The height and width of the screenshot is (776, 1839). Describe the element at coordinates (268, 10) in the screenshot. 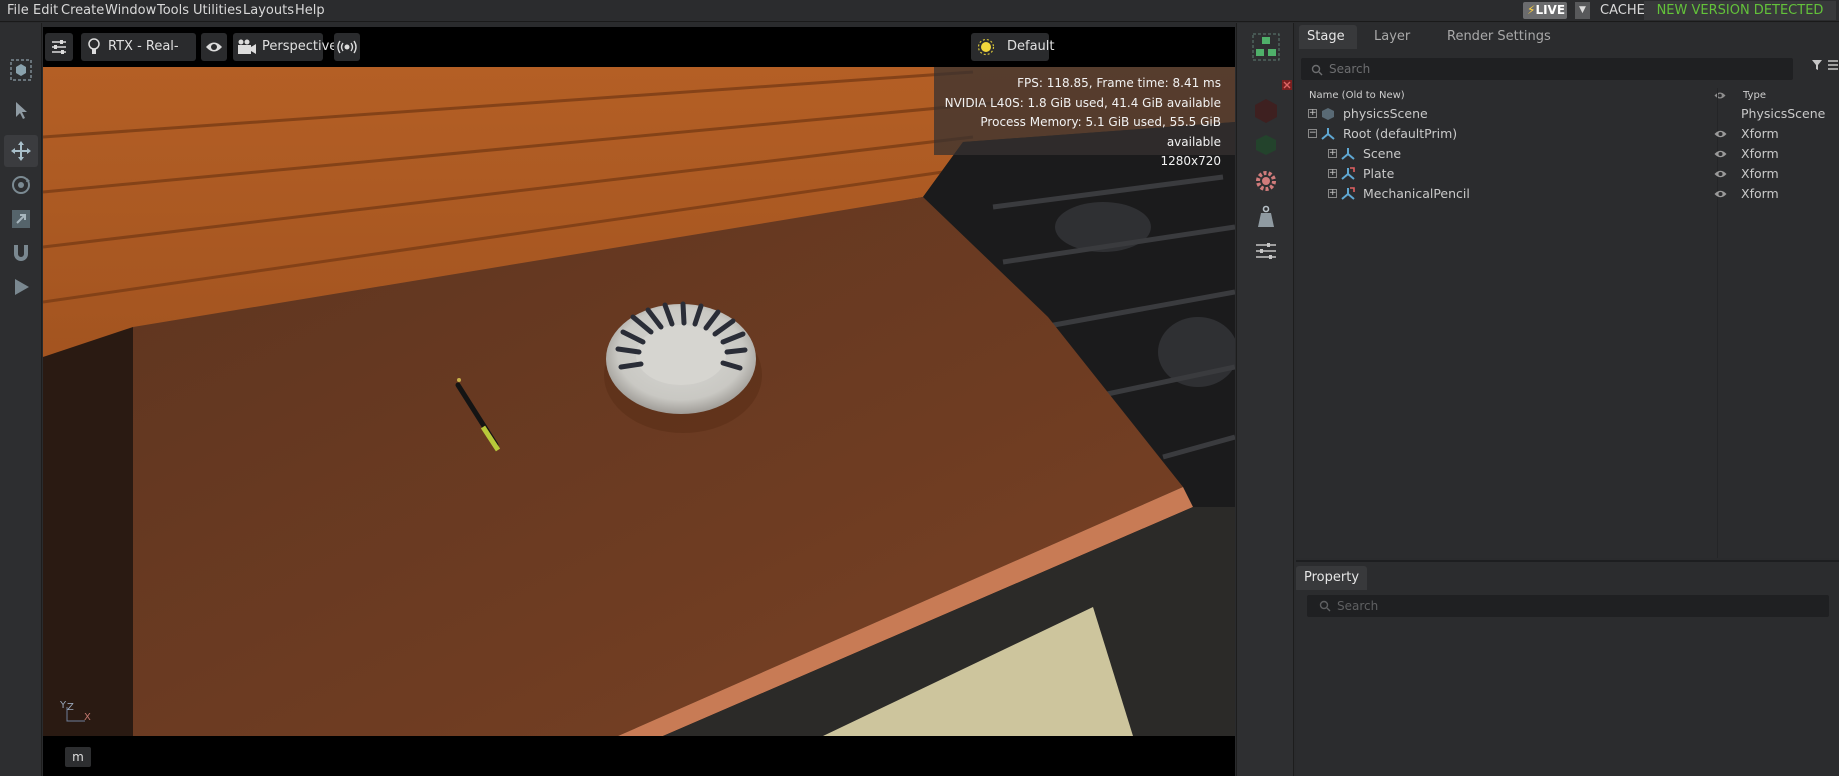

I see `menu-layouts: Layouts` at that location.